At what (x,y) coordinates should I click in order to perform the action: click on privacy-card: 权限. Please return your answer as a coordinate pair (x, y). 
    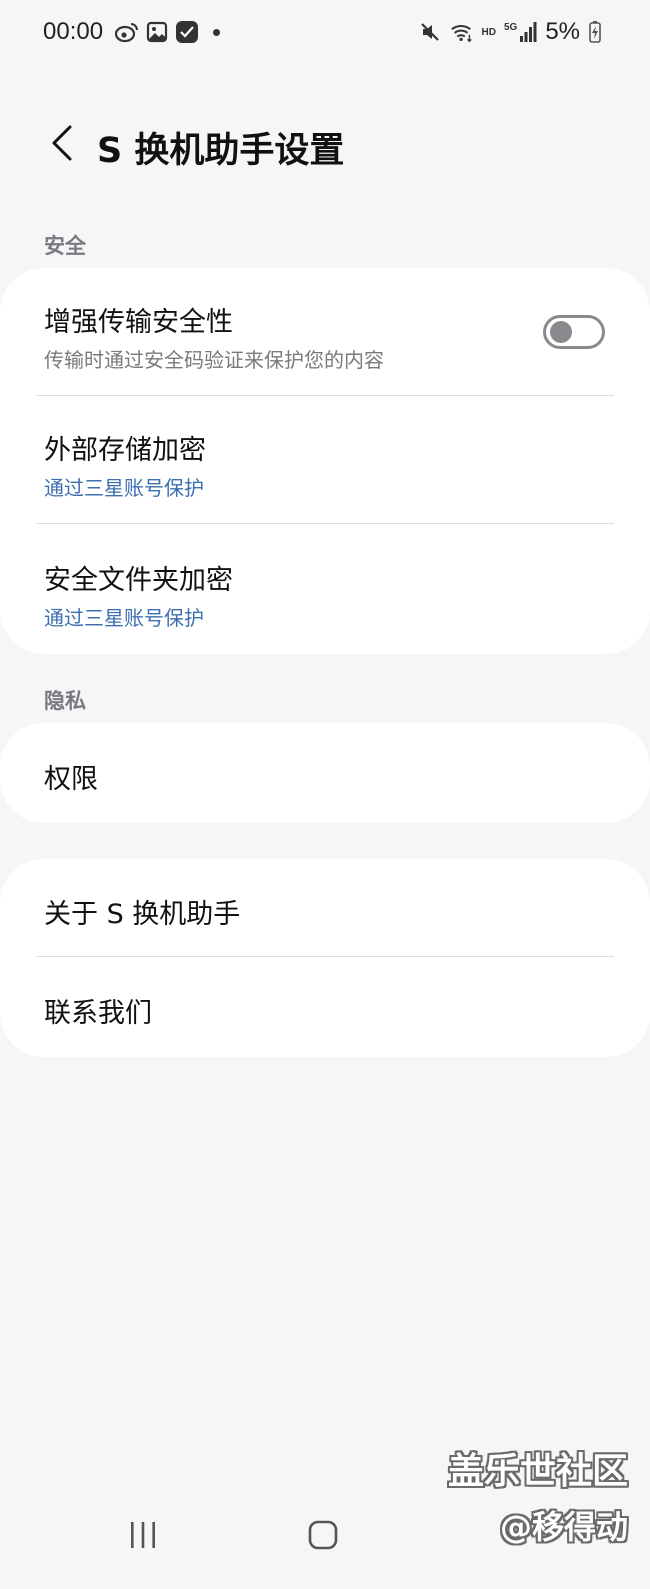
    Looking at the image, I should click on (325, 773).